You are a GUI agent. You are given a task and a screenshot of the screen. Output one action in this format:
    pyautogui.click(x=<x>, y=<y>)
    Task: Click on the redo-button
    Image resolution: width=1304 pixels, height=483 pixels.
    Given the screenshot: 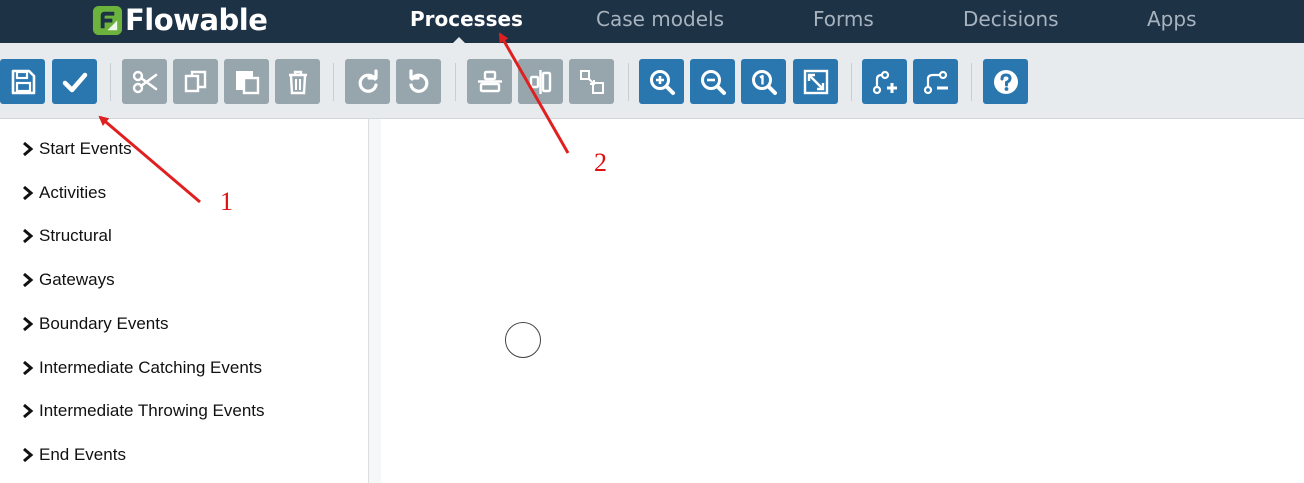 What is the action you would take?
    pyautogui.click(x=367, y=81)
    